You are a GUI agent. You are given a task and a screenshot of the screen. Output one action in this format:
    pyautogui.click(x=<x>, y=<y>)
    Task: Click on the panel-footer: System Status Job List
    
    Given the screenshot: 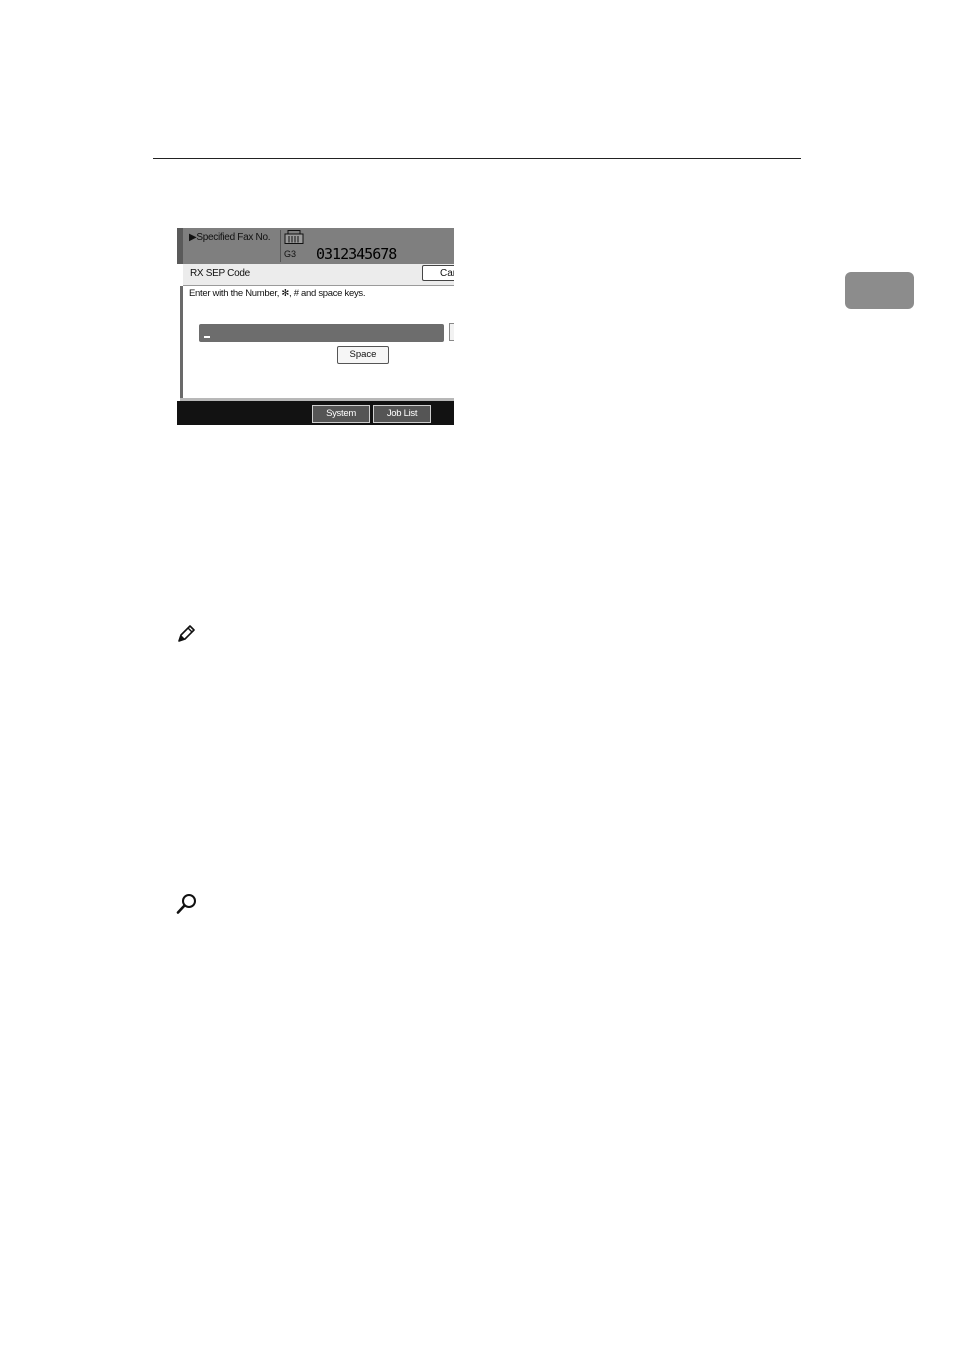 What is the action you would take?
    pyautogui.click(x=315, y=413)
    